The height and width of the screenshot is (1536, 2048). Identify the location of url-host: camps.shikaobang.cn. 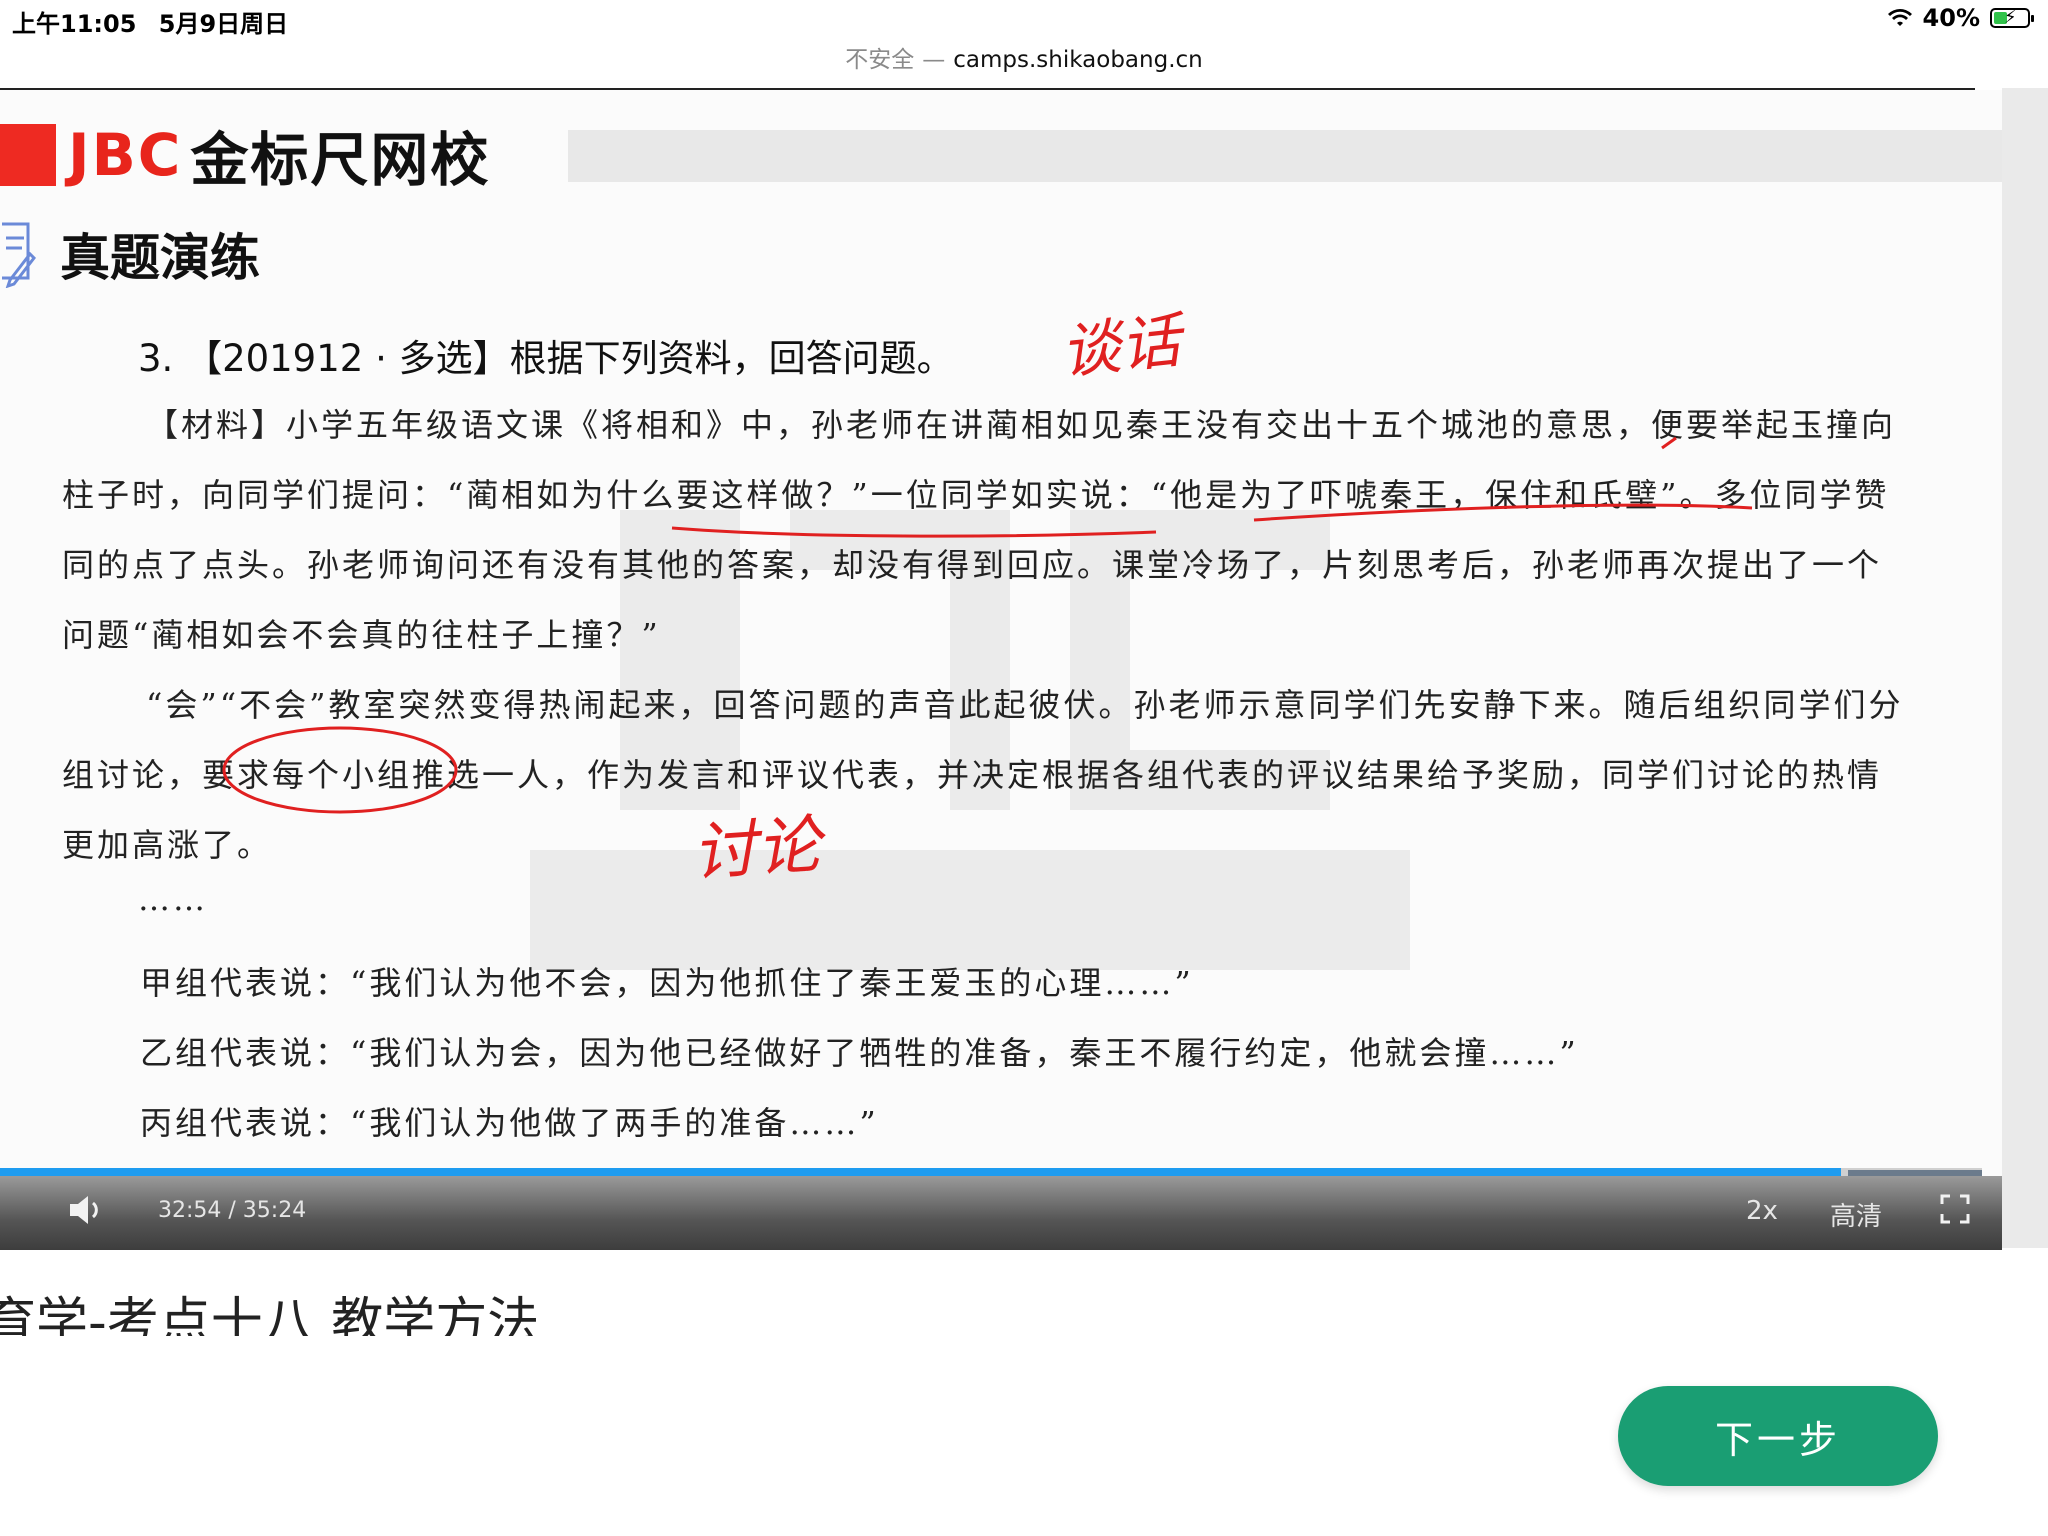
(1078, 60).